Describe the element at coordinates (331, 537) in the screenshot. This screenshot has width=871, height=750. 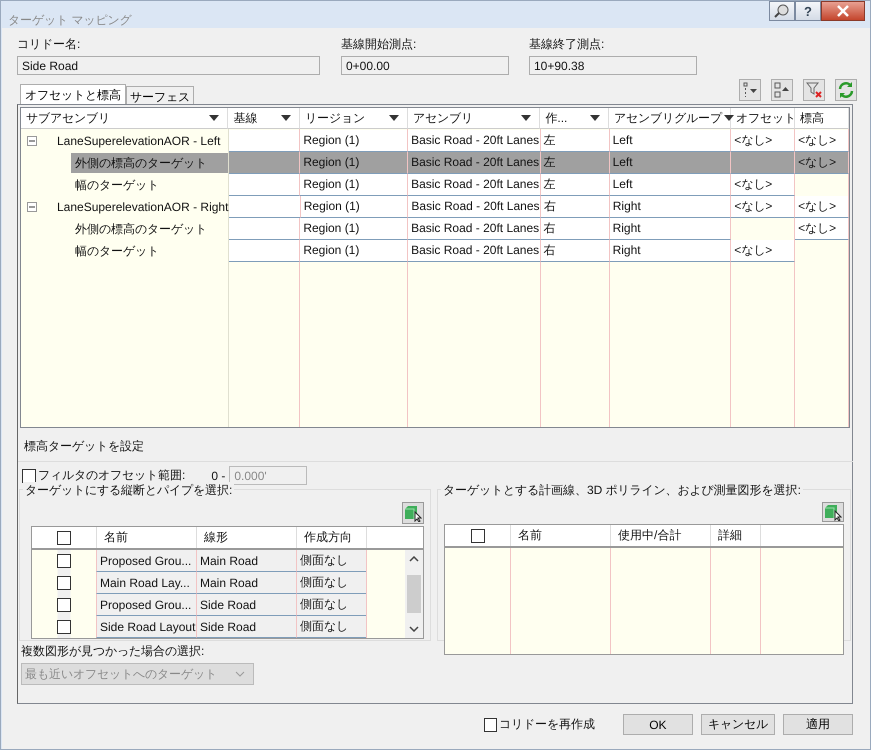
I see `column-header: 作成方向` at that location.